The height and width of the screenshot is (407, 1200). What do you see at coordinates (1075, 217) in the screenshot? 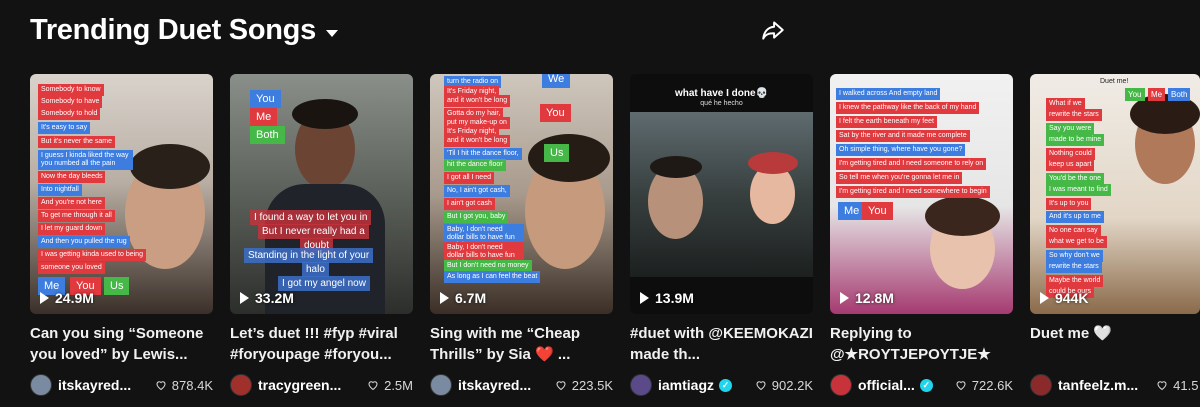
I see `lyric-line: And it's up to me` at bounding box center [1075, 217].